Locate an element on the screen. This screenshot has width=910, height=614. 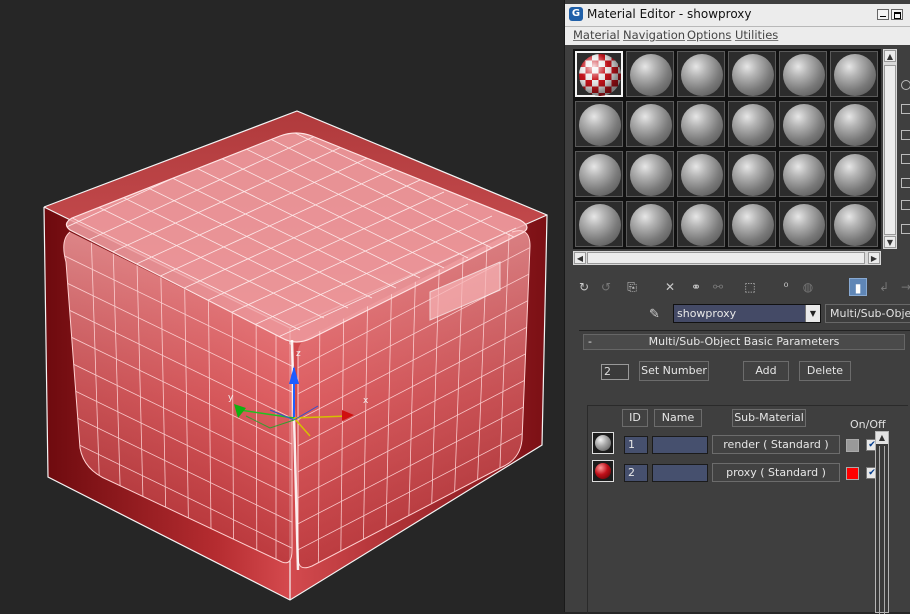
menu-options: Options is located at coordinates (709, 35).